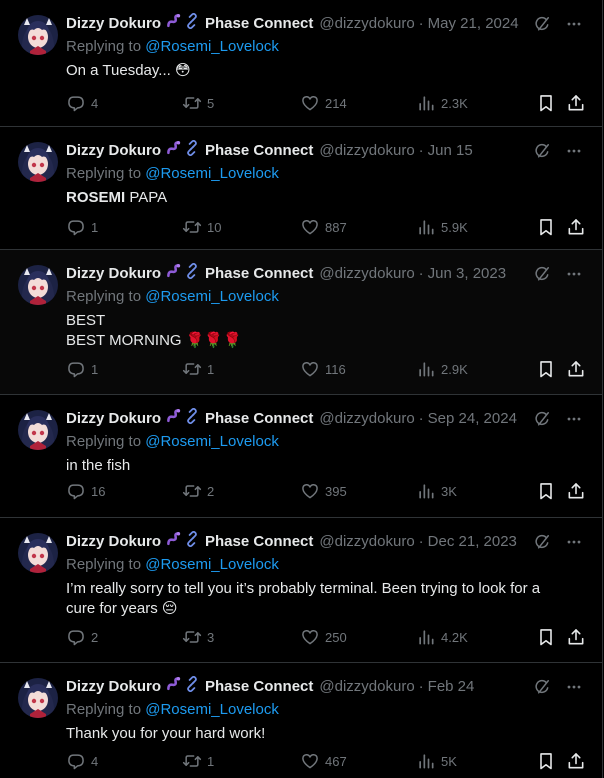 The image size is (604, 778). Describe the element at coordinates (323, 227) in the screenshot. I see `like-button: 887` at that location.